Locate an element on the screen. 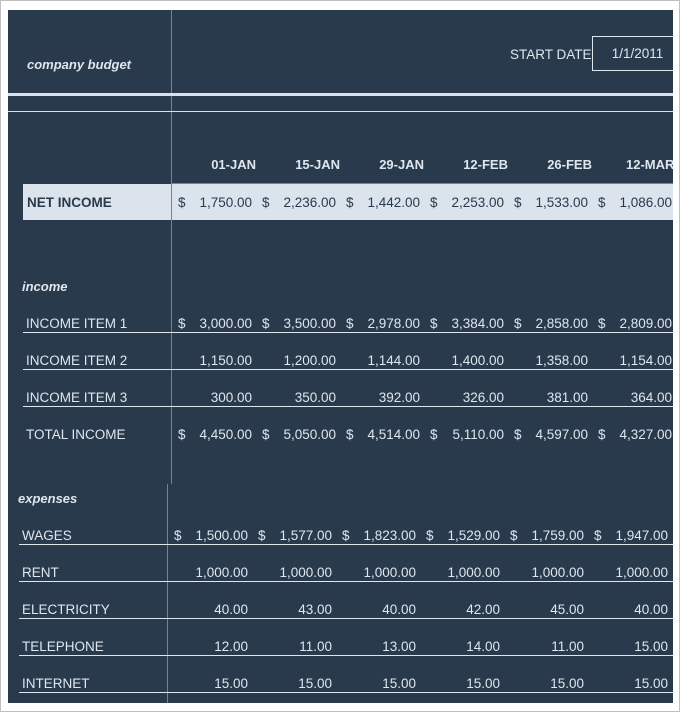 This screenshot has width=680, height=712. value-cell: $4,327.00 is located at coordinates (632, 436).